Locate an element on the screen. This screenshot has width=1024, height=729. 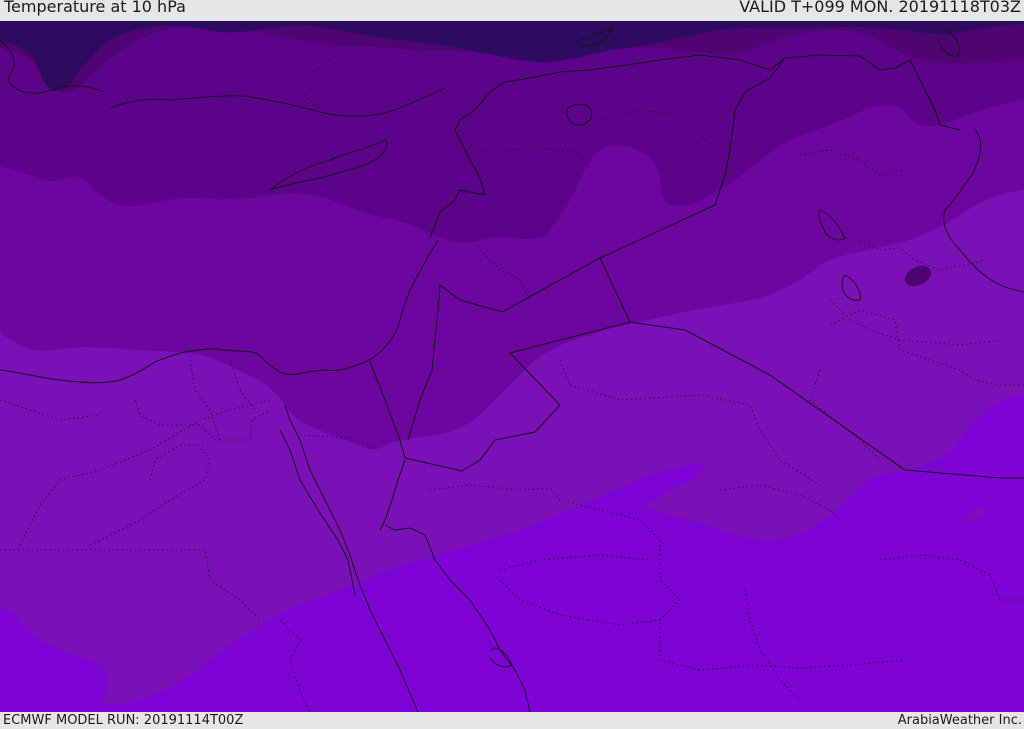
credit-text: ArabiaWeather Inc. is located at coordinates (959, 720).